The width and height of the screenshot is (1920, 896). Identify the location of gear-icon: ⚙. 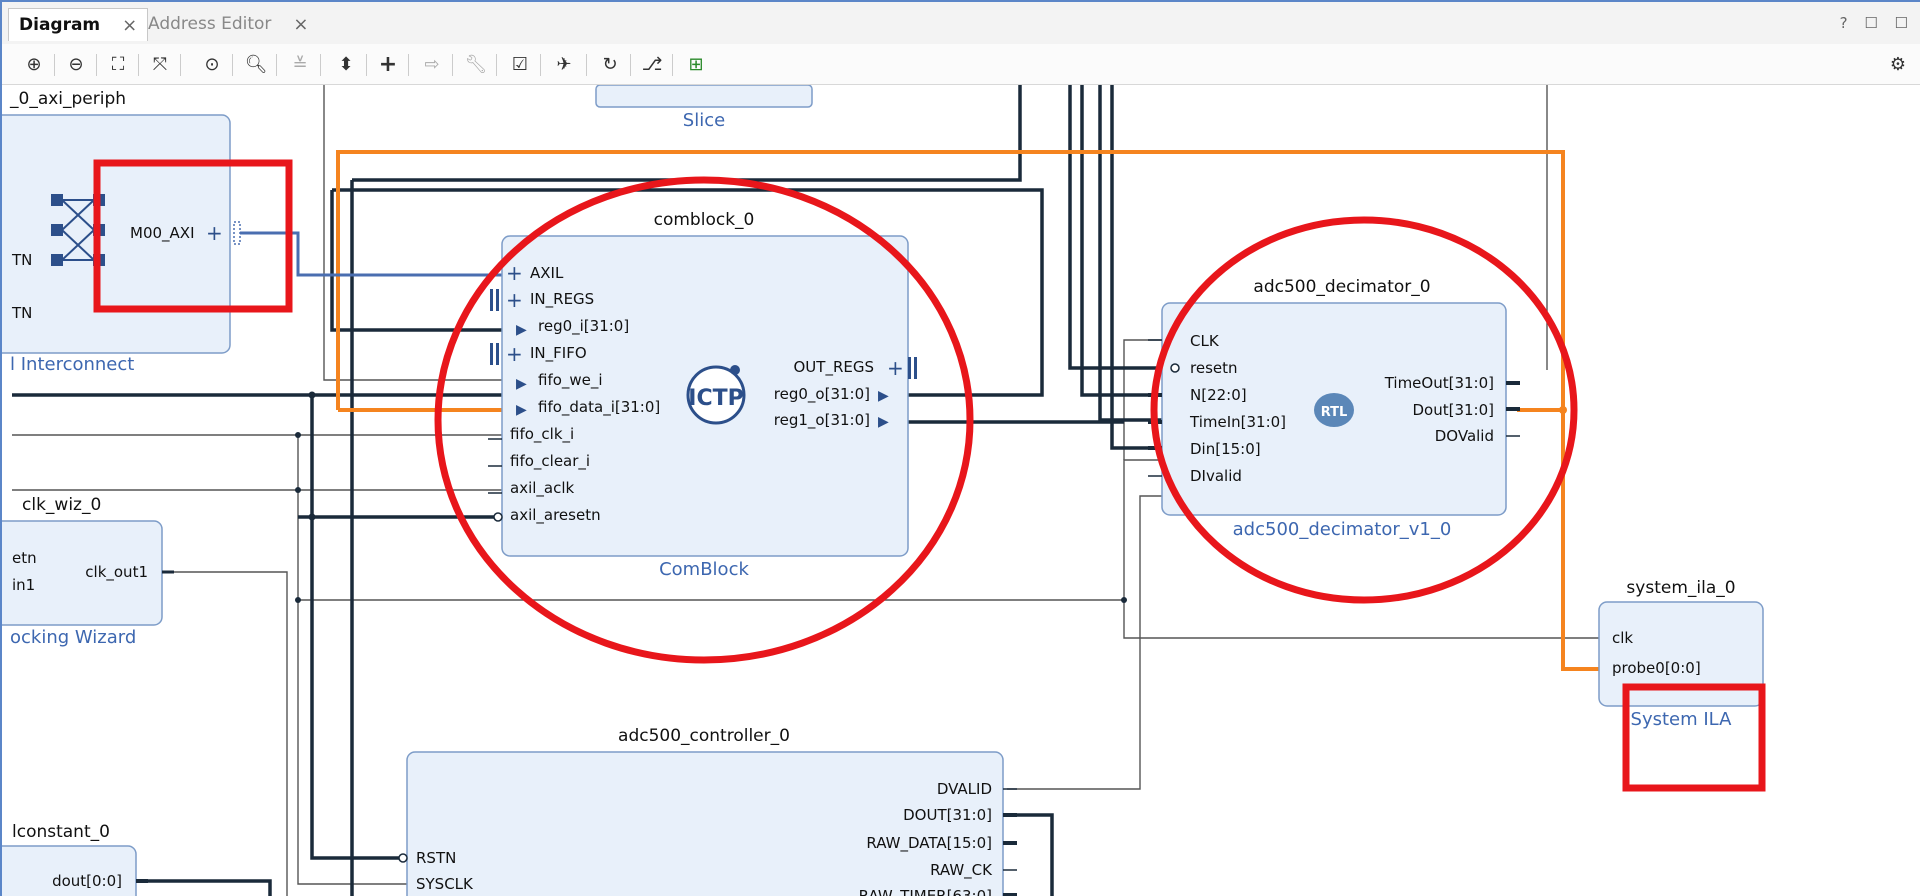
(1898, 64).